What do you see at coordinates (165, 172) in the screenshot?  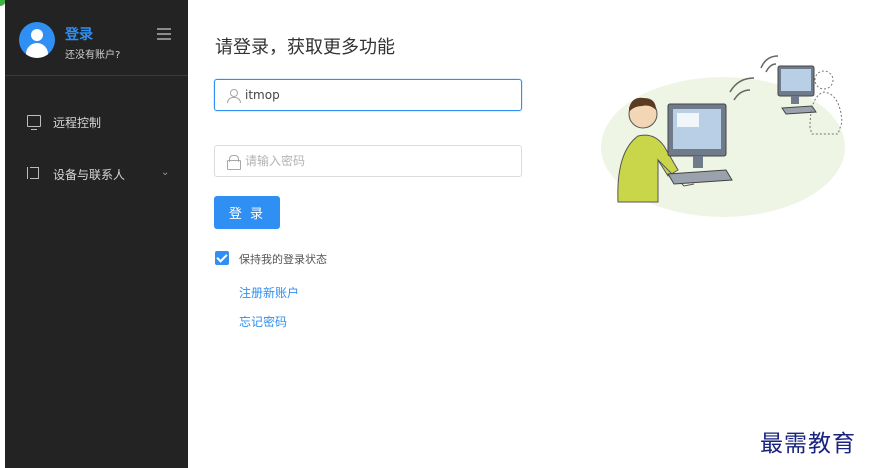 I see `chevron-down-icon: ⌄` at bounding box center [165, 172].